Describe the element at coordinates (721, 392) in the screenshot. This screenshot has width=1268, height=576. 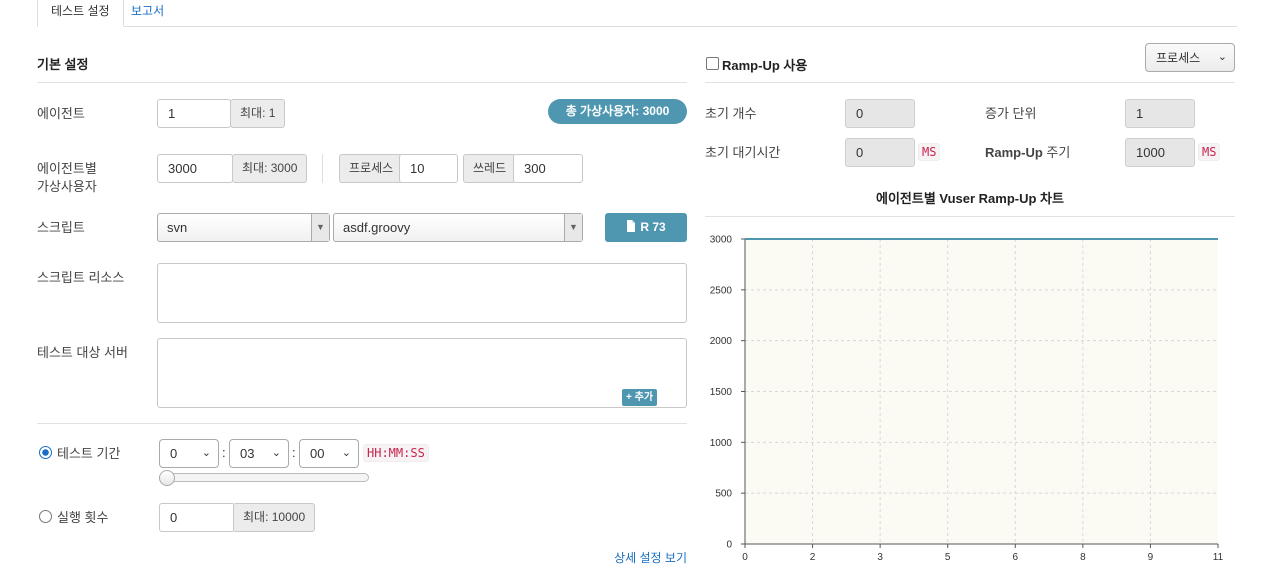
I see `y-tick-label: 1500` at that location.